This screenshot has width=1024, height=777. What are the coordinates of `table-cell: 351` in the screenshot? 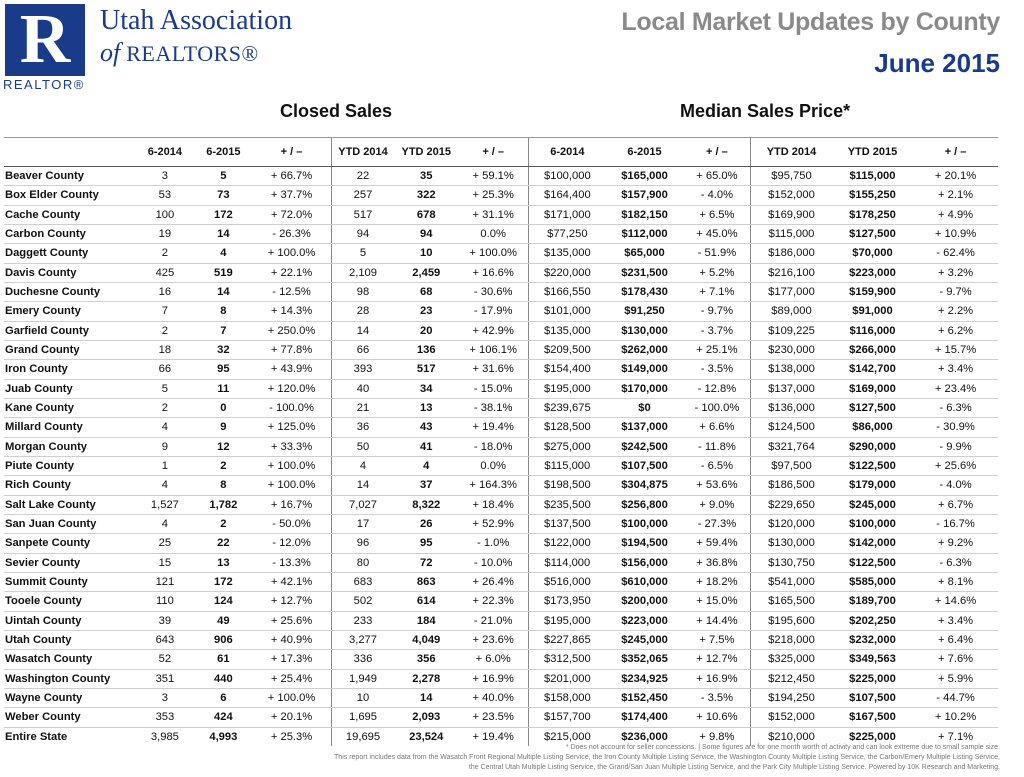 It's located at (165, 679).